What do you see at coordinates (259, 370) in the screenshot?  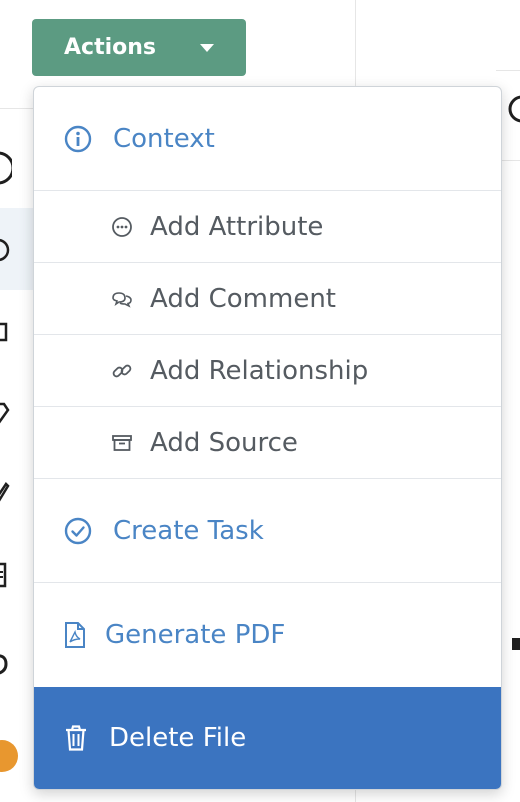 I see `menu-item-label: Add Relationship` at bounding box center [259, 370].